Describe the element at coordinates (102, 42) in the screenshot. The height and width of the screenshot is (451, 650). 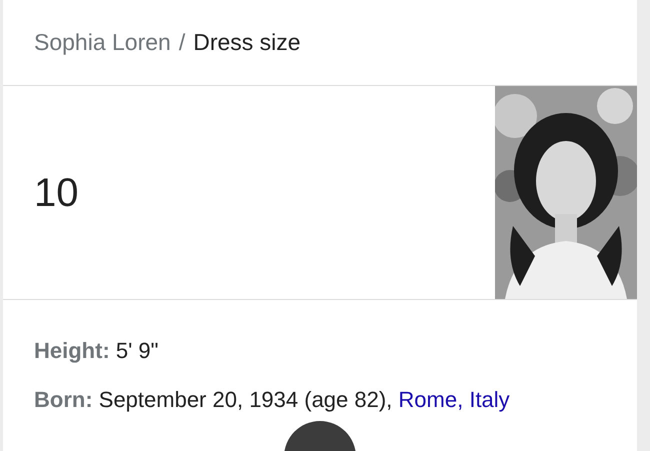
I see `breadcrumb-link: Sophia Loren` at that location.